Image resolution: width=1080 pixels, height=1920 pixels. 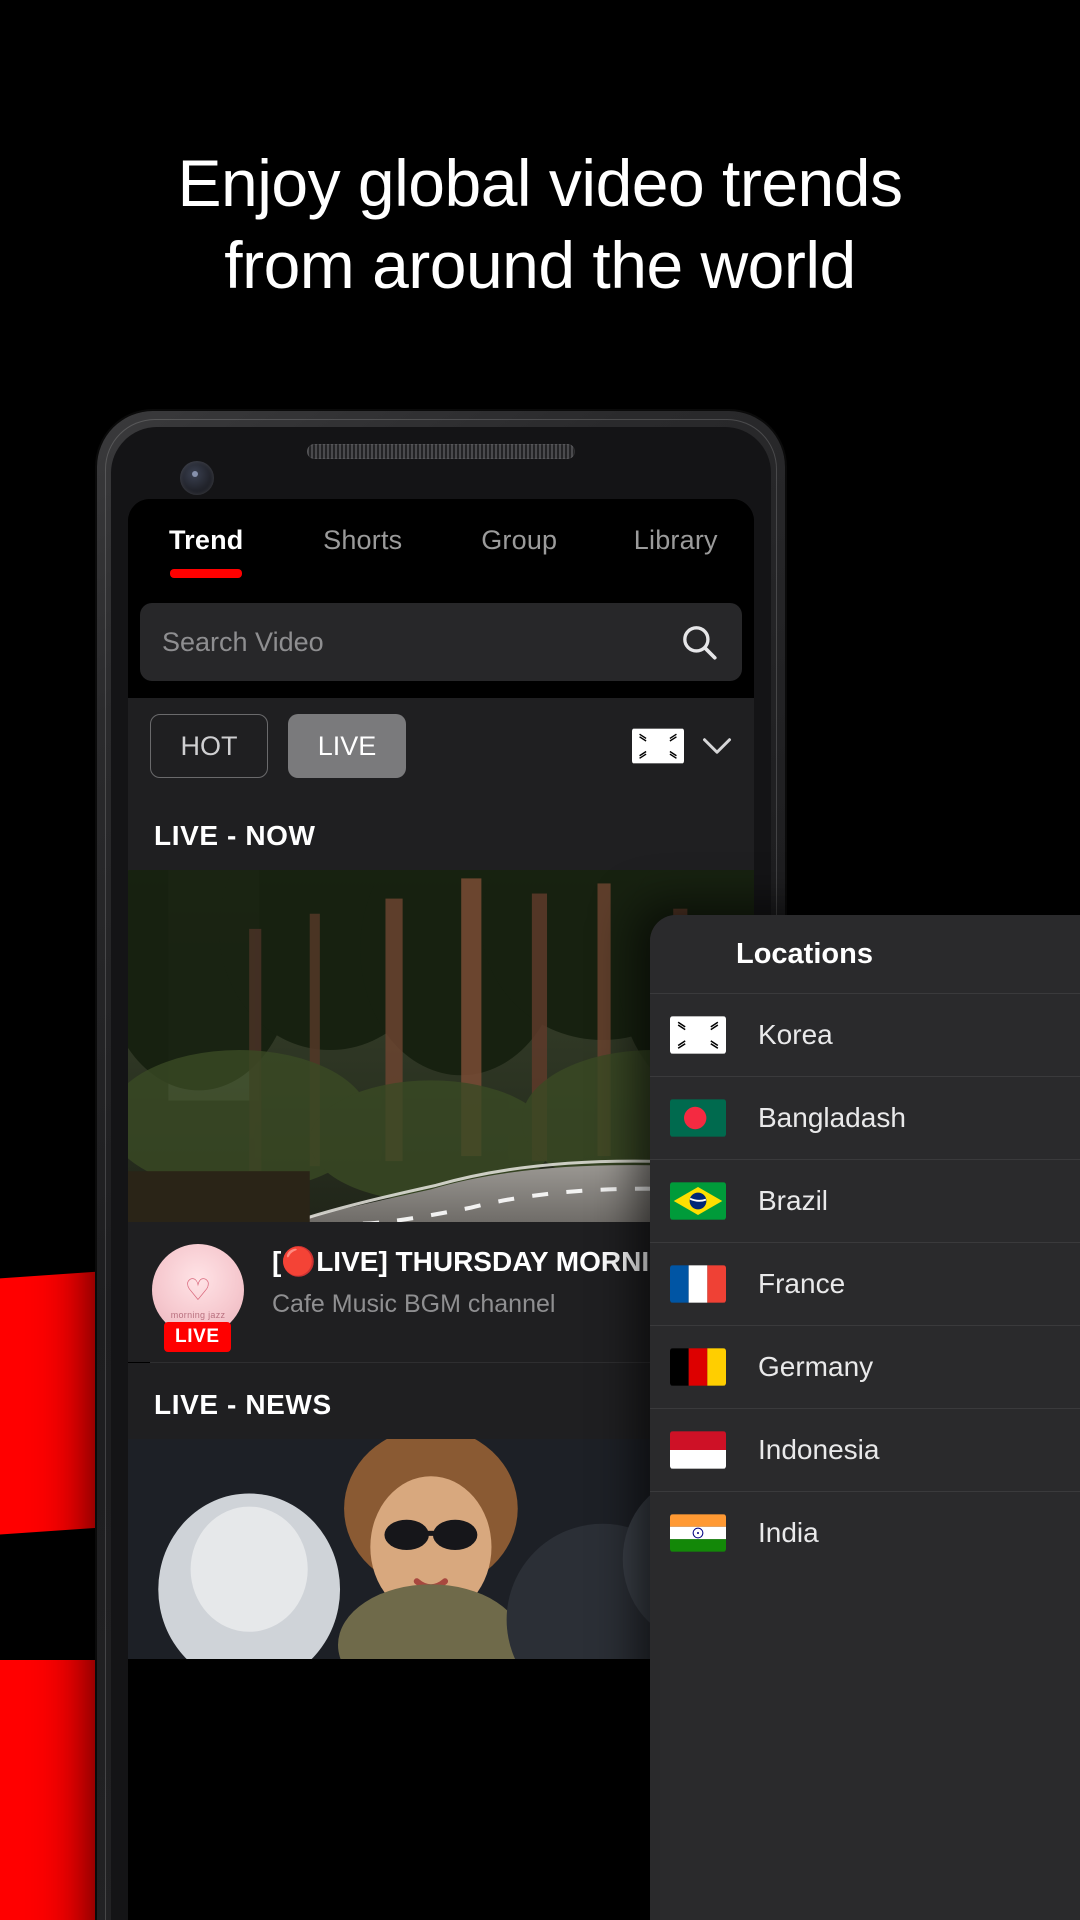 I want to click on location-label: Germany, so click(x=816, y=1366).